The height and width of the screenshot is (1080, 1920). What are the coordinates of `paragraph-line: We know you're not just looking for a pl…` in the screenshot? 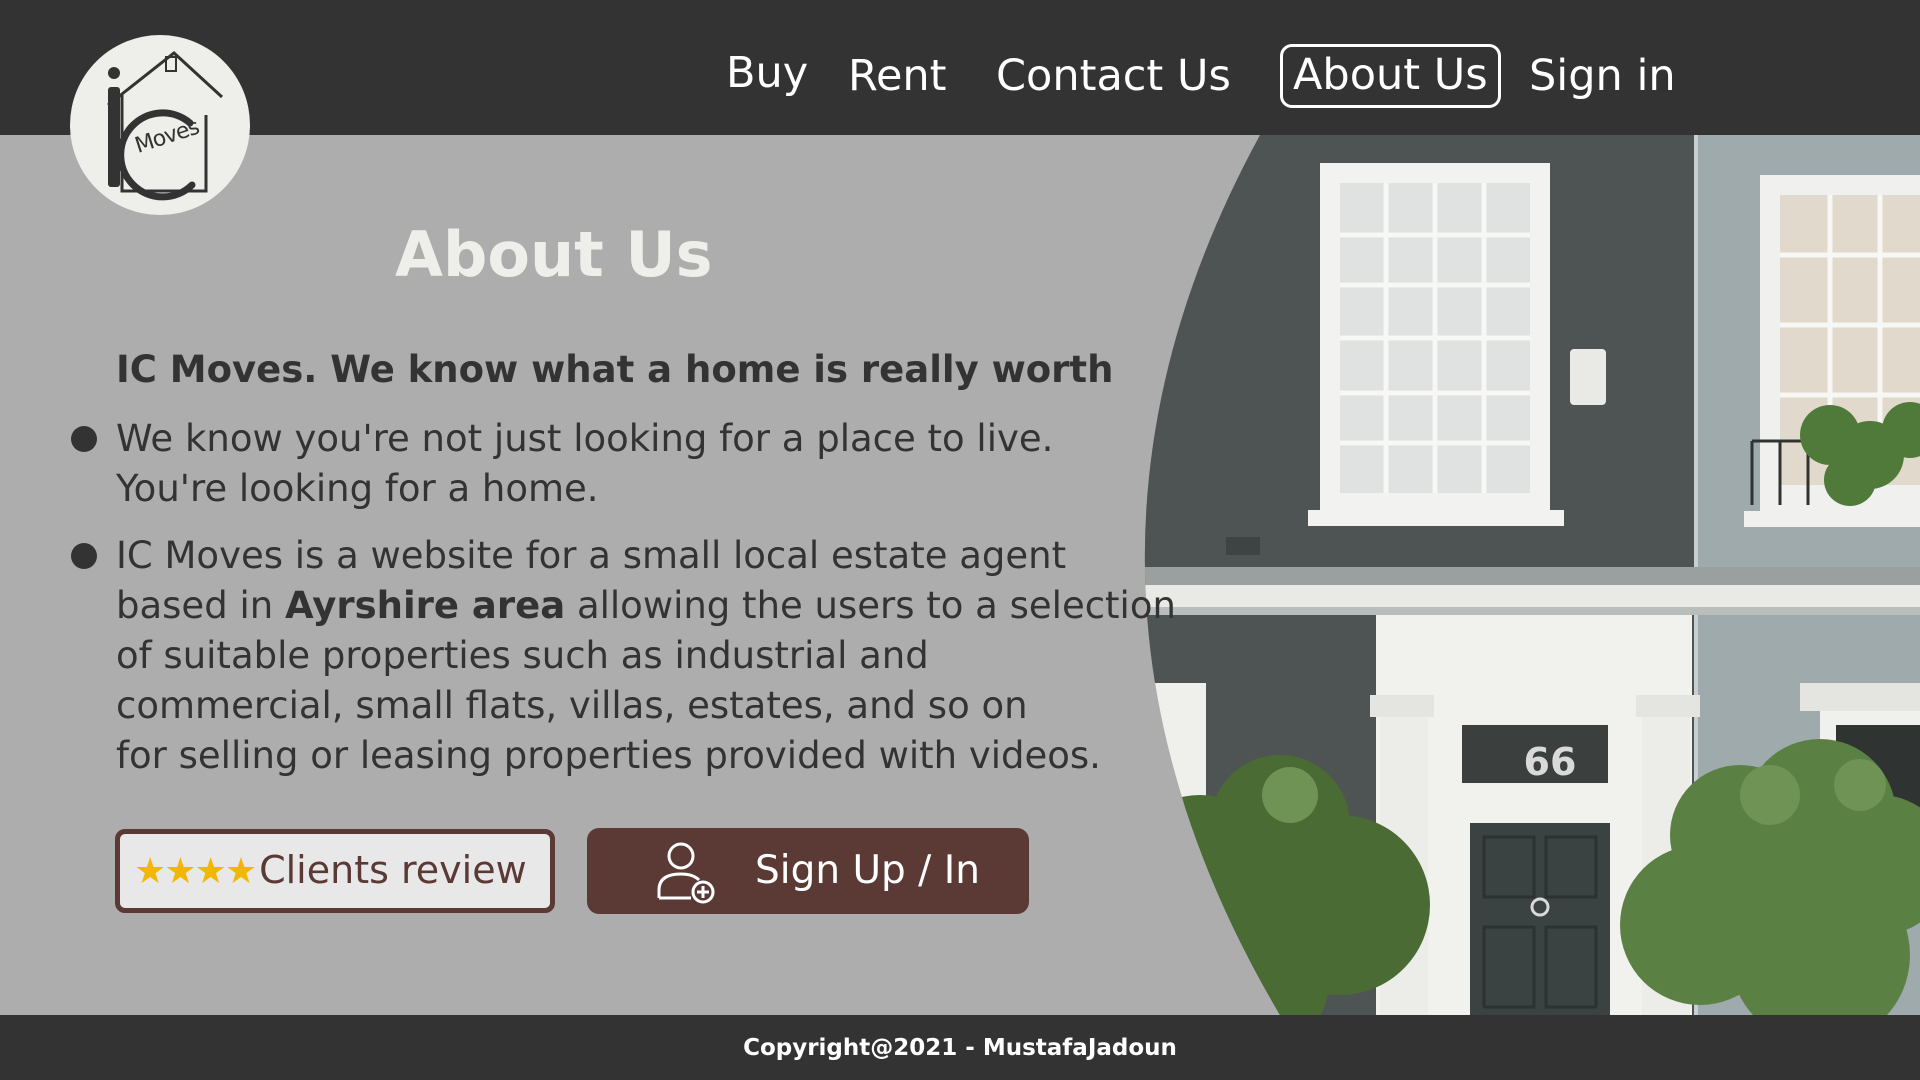 It's located at (585, 438).